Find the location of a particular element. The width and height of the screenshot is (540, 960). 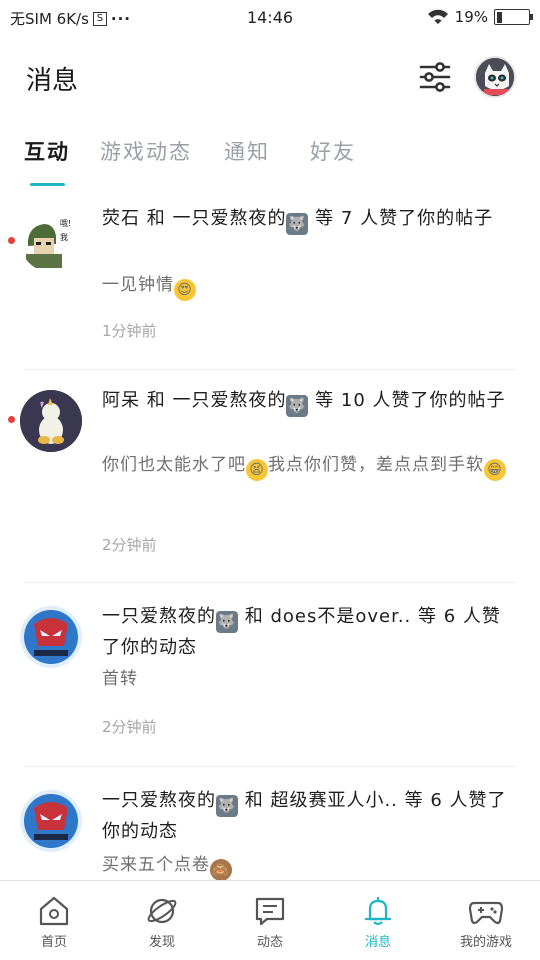

nav-home: 首页 is located at coordinates (54, 922).